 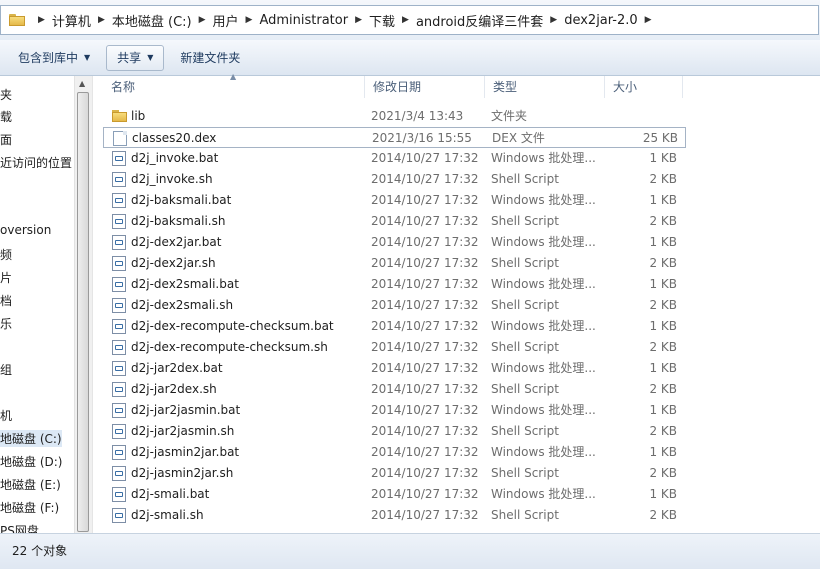 What do you see at coordinates (545, 87) in the screenshot?
I see `column-header-type: 类型` at bounding box center [545, 87].